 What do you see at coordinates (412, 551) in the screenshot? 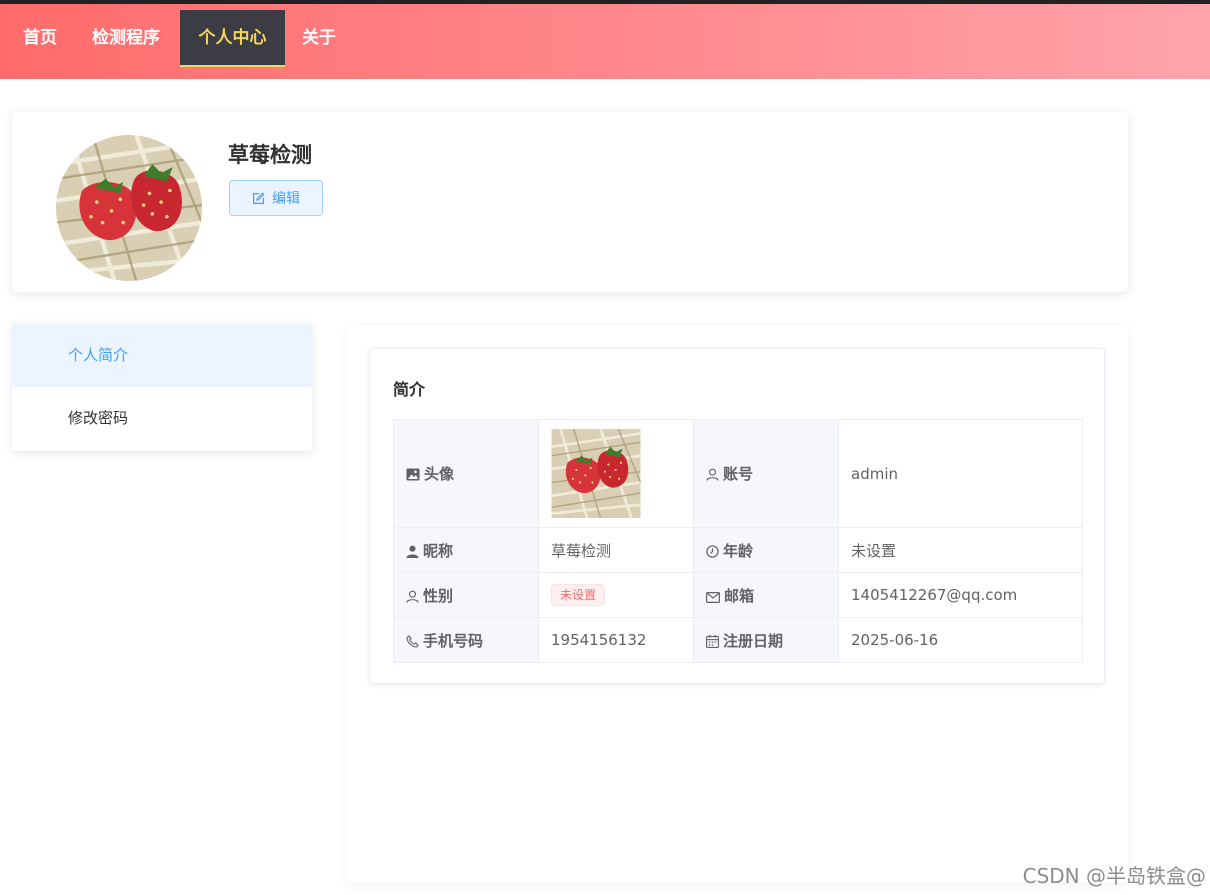
I see `user-filled-icon` at bounding box center [412, 551].